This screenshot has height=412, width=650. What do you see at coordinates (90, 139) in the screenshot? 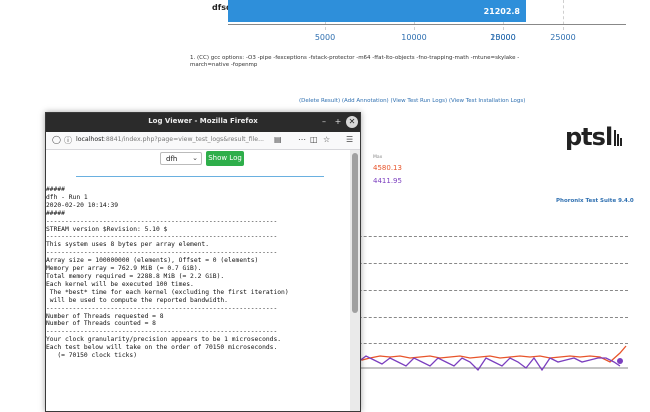
I see `url-host: localhost` at bounding box center [90, 139].